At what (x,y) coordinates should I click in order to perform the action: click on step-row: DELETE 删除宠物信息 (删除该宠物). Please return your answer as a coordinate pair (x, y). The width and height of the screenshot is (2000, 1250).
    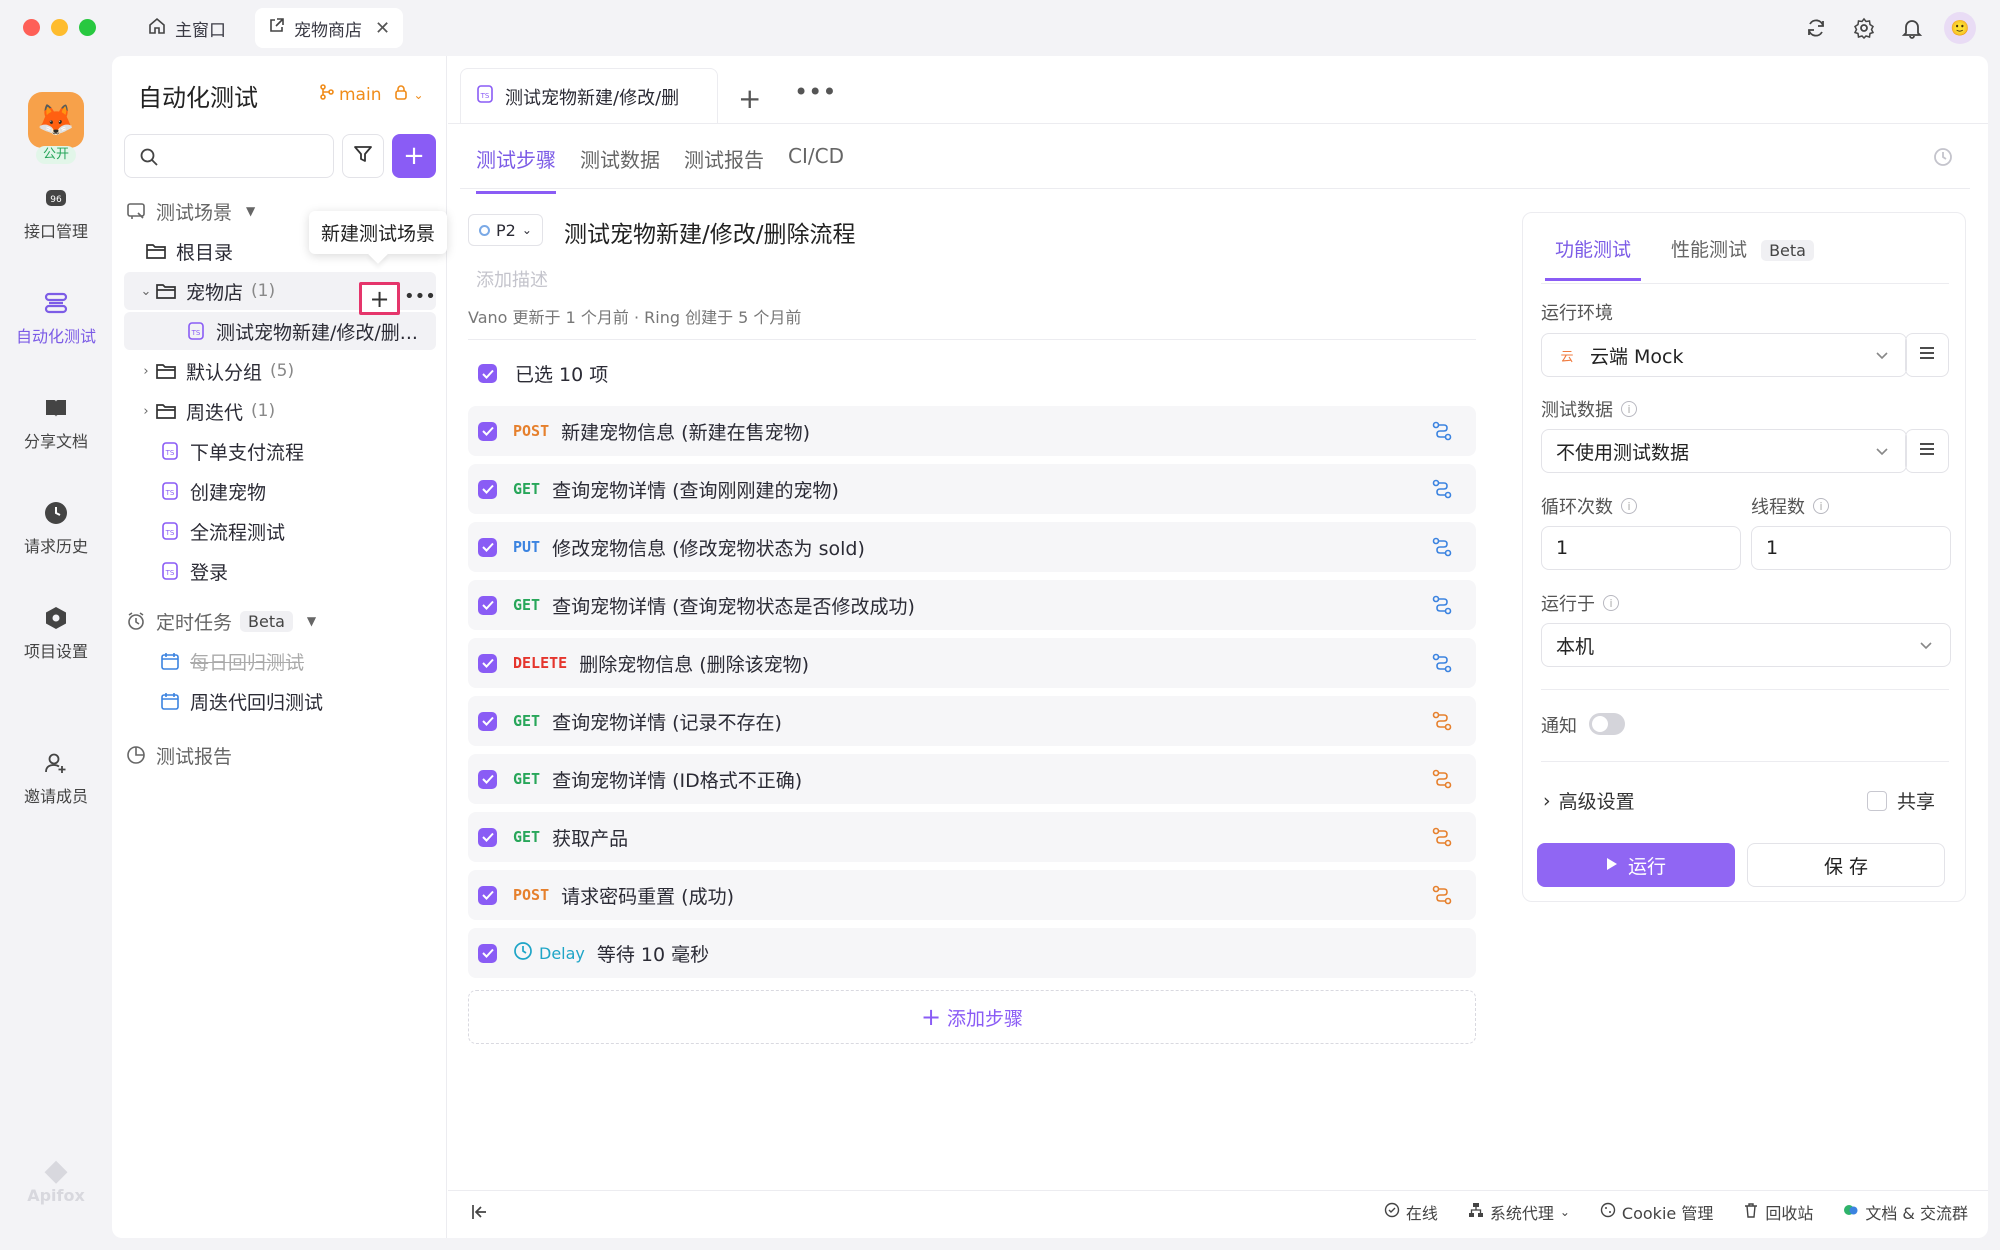
    Looking at the image, I should click on (972, 663).